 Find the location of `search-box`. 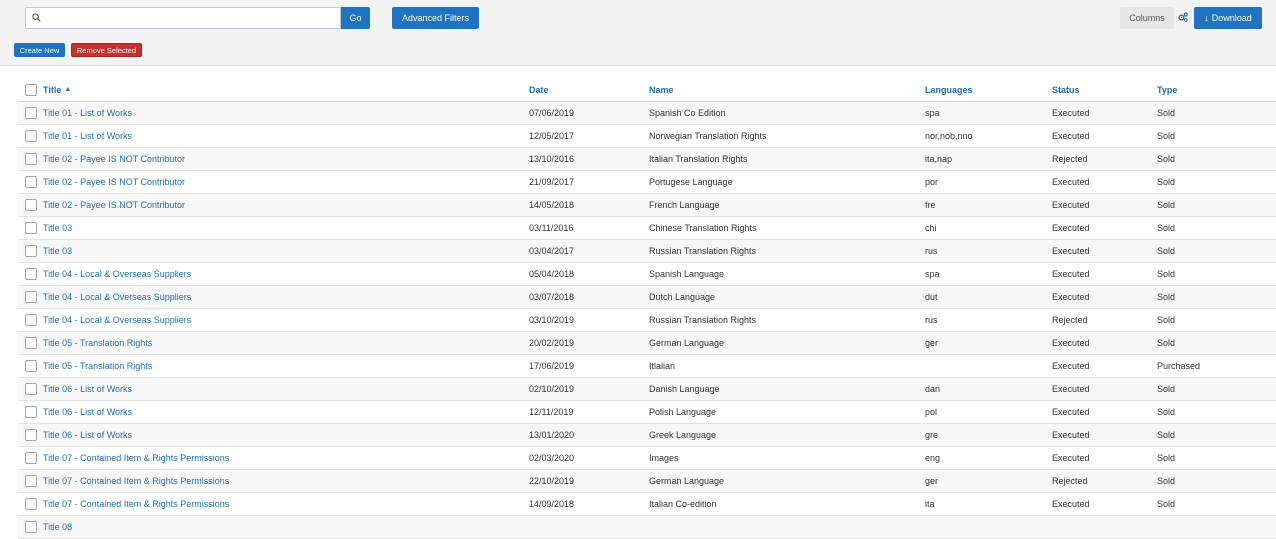

search-box is located at coordinates (183, 18).